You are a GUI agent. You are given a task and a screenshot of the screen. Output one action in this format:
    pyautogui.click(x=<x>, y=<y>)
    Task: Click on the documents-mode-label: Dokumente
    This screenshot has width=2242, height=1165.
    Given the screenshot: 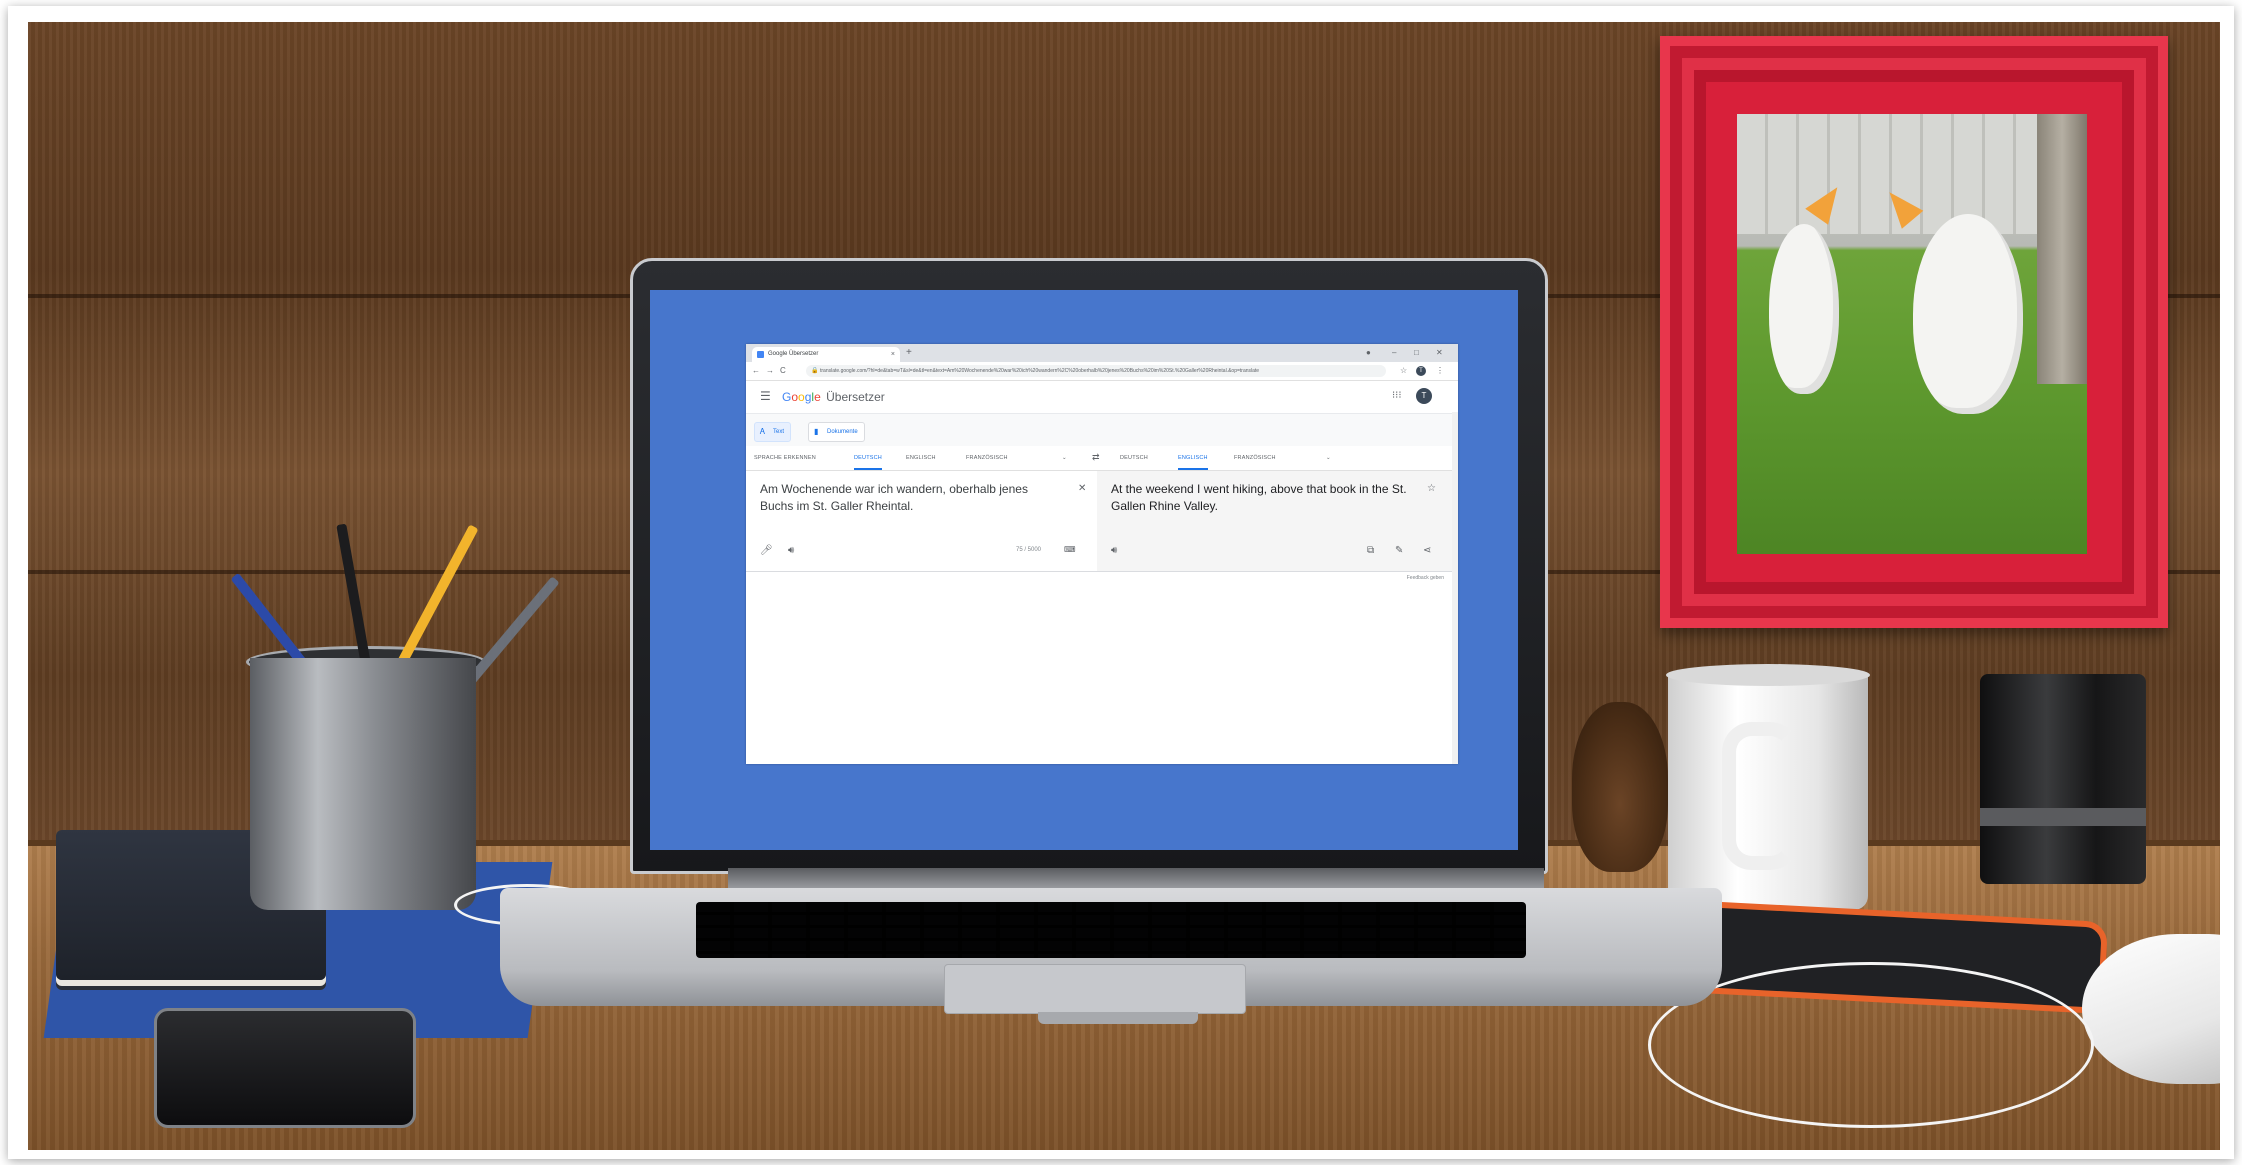 What is the action you would take?
    pyautogui.click(x=842, y=432)
    